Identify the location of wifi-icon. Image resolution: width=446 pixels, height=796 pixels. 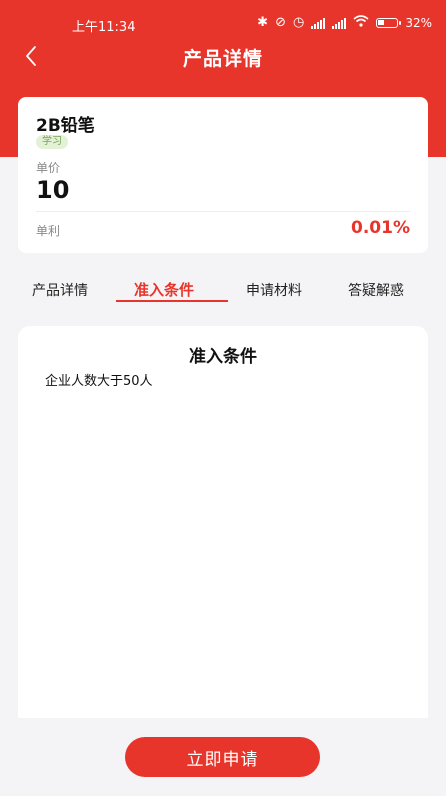
(361, 23).